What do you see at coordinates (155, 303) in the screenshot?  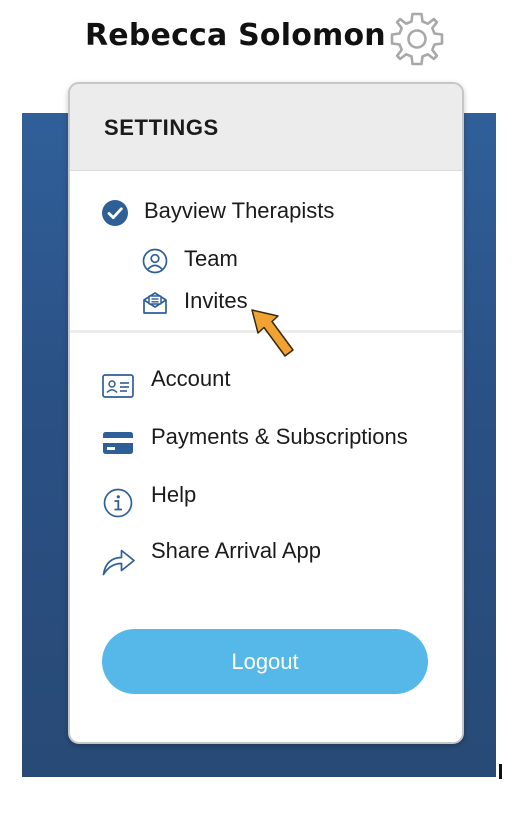 I see `envelope-icon` at bounding box center [155, 303].